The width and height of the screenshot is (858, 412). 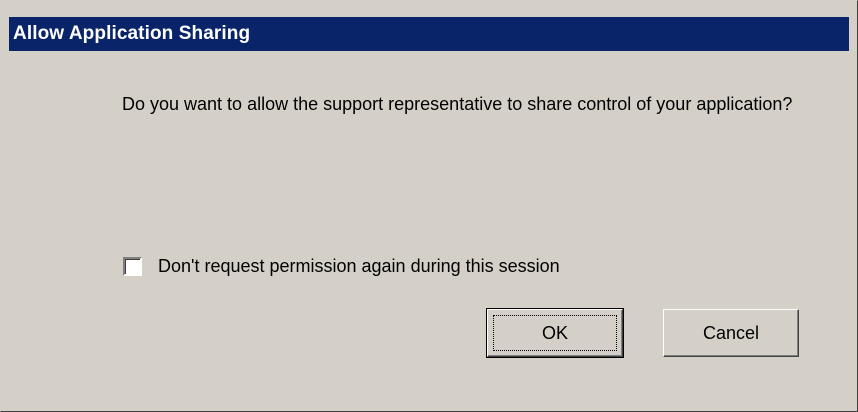 I want to click on cancel-button-label: Cancel, so click(x=731, y=332).